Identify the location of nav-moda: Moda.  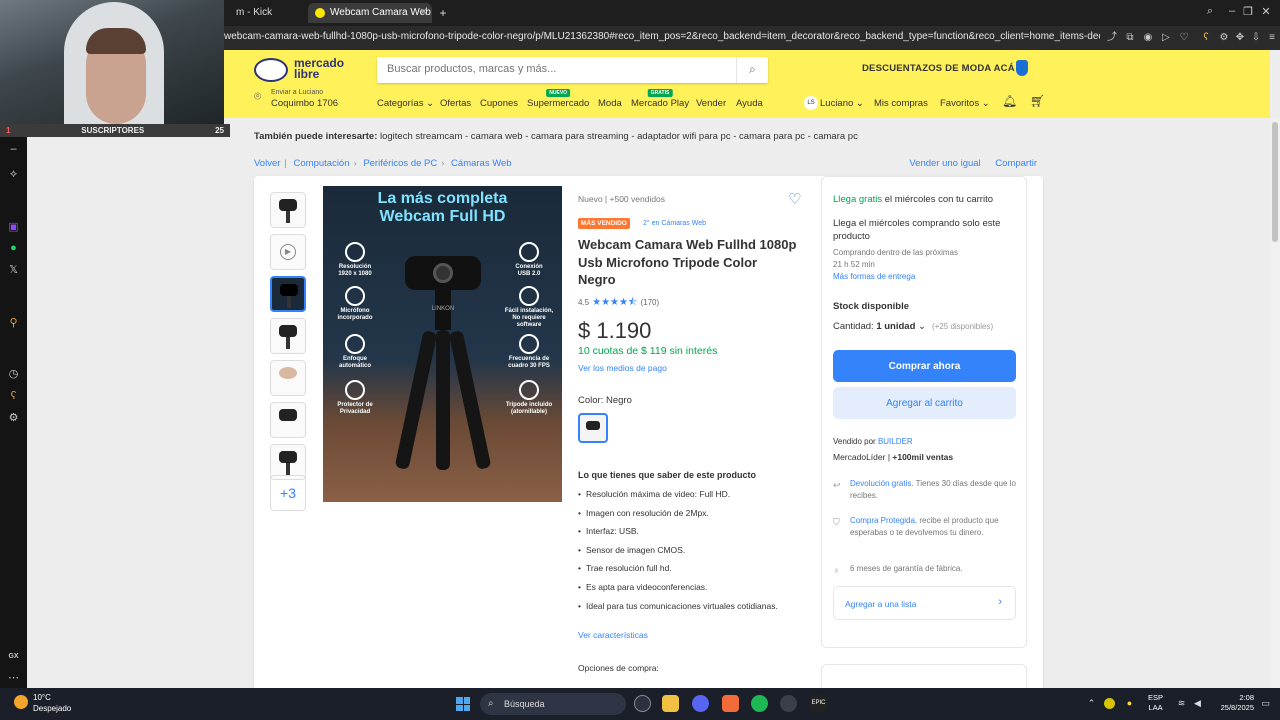
(610, 103).